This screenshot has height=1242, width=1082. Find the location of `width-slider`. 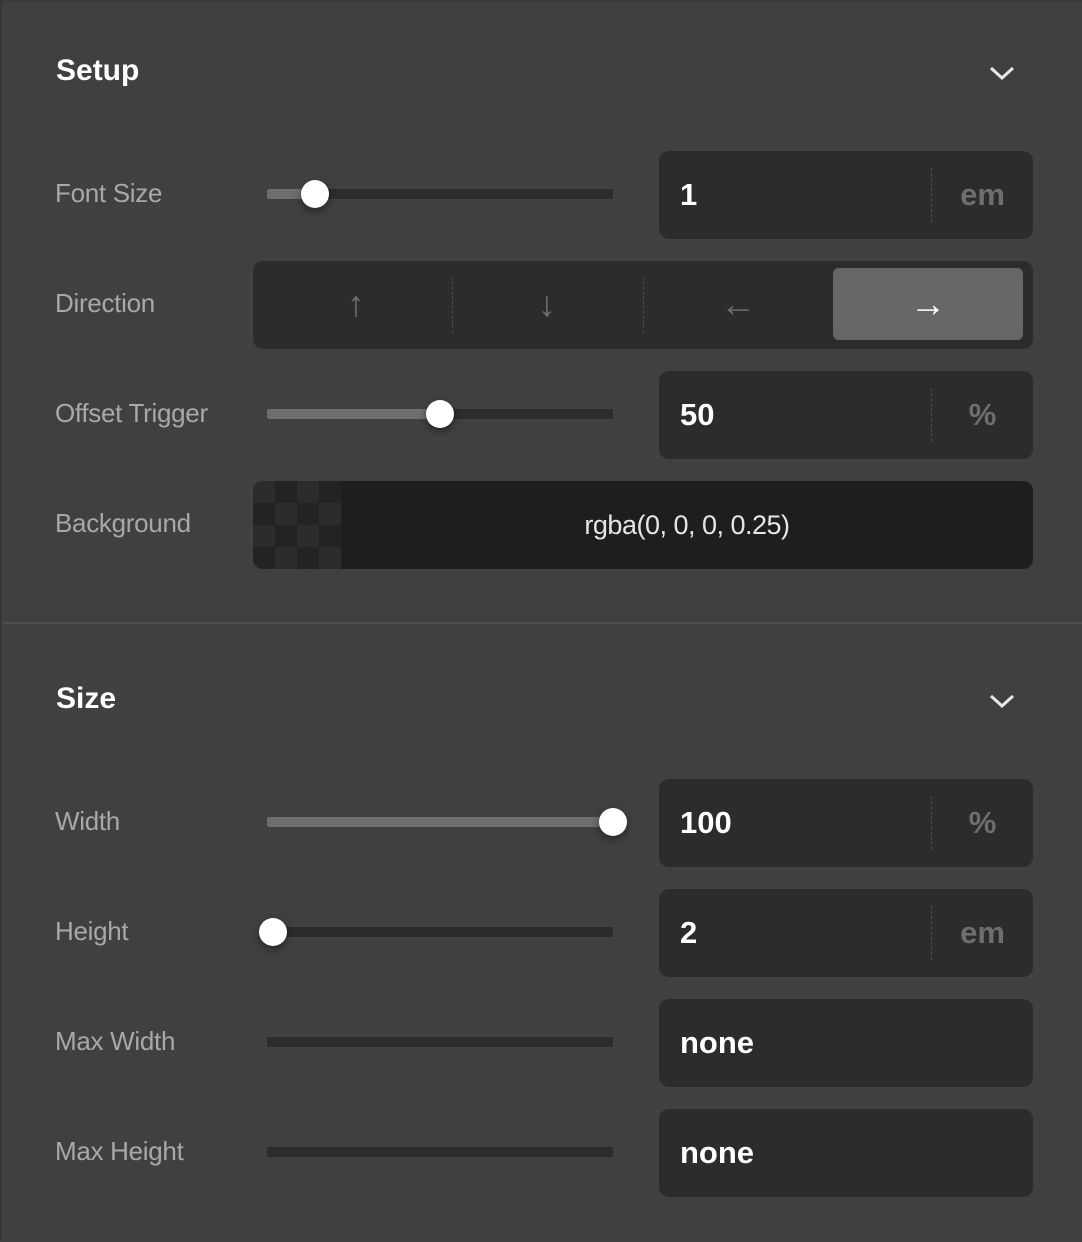

width-slider is located at coordinates (447, 822).